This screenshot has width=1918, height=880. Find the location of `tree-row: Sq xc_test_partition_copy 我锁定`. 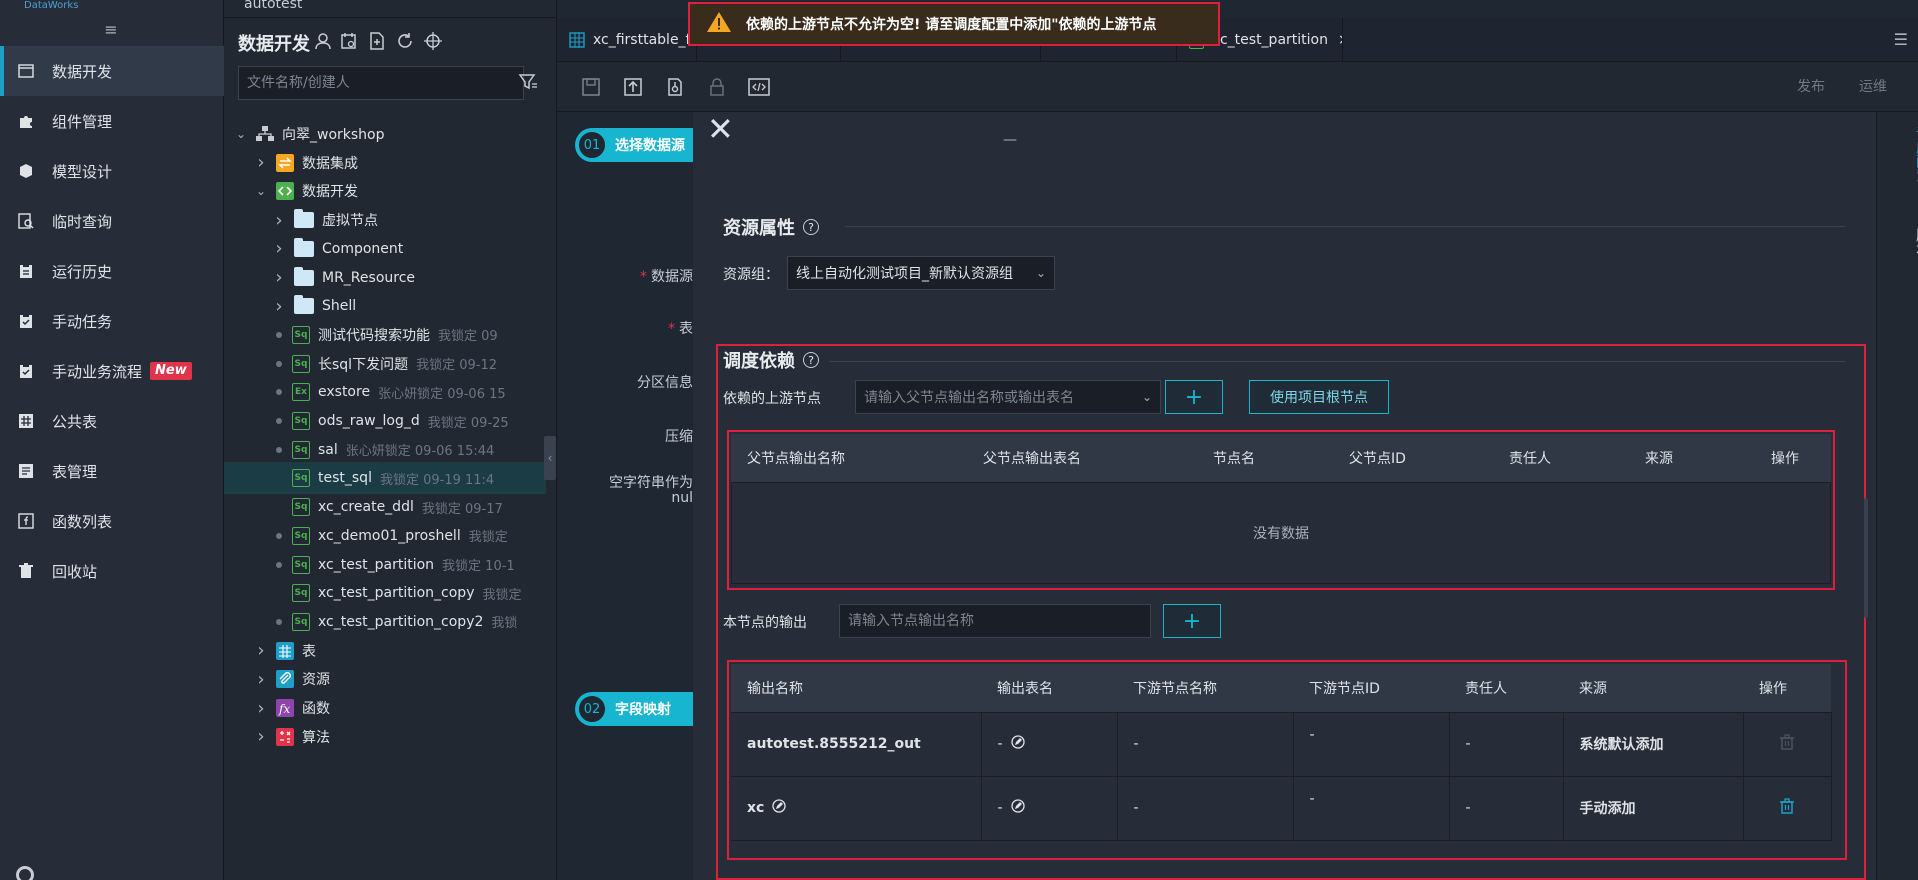

tree-row: Sq xc_test_partition_copy 我锁定 is located at coordinates (390, 593).